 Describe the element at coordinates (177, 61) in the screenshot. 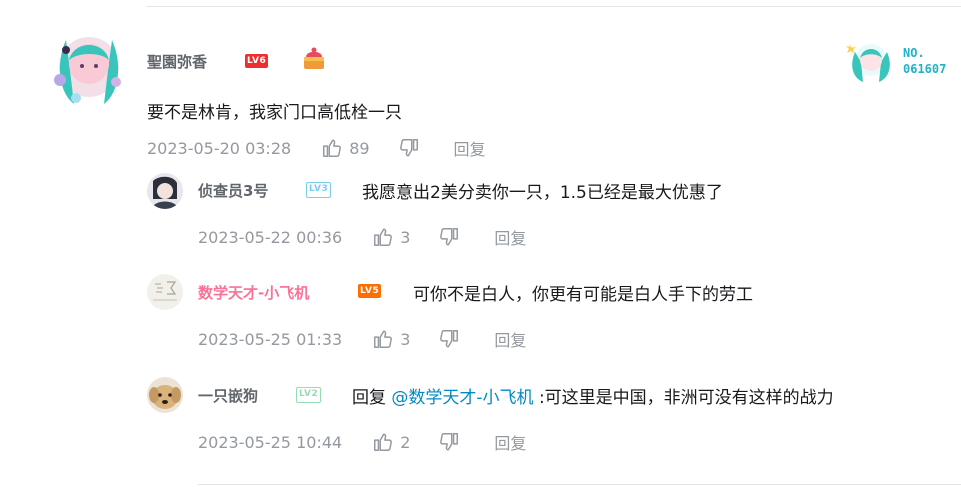

I see `main-username: 聖園弥香` at that location.